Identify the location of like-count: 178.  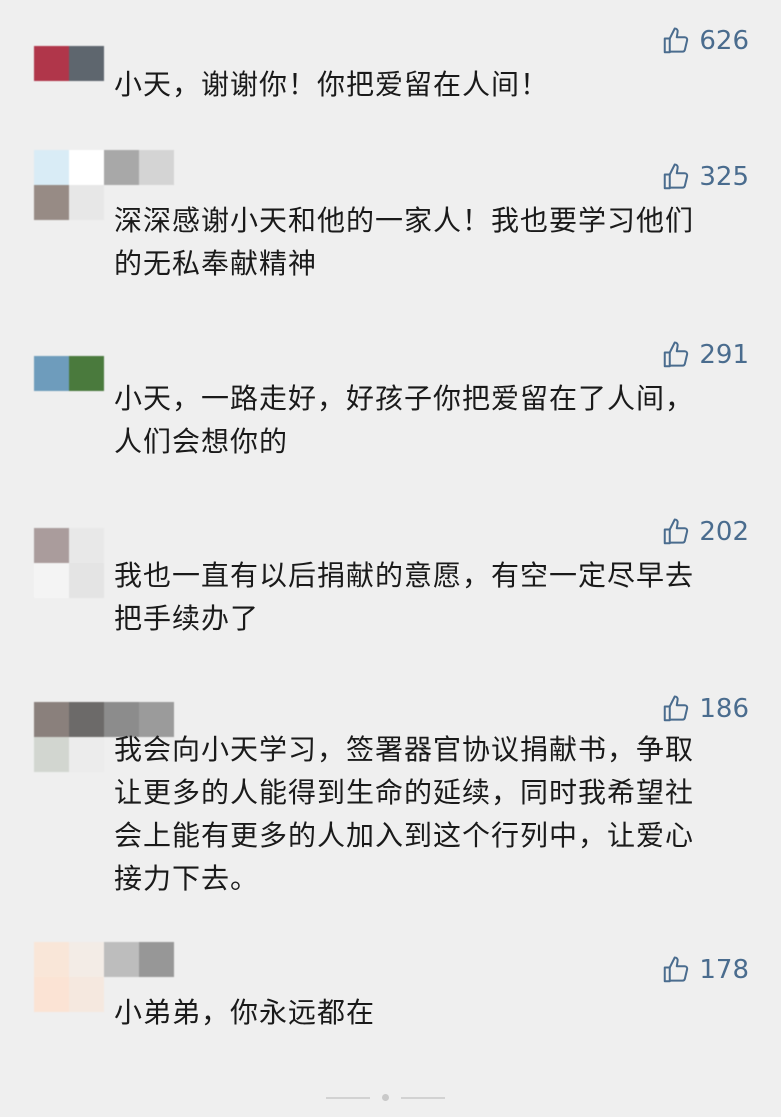
(724, 970).